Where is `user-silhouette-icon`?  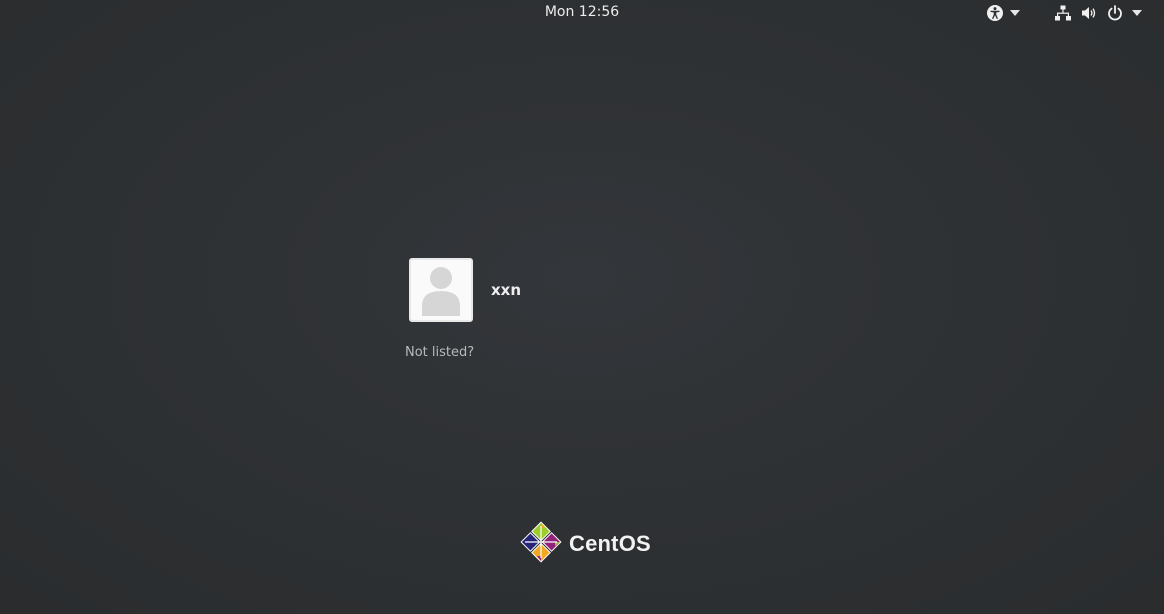
user-silhouette-icon is located at coordinates (441, 291).